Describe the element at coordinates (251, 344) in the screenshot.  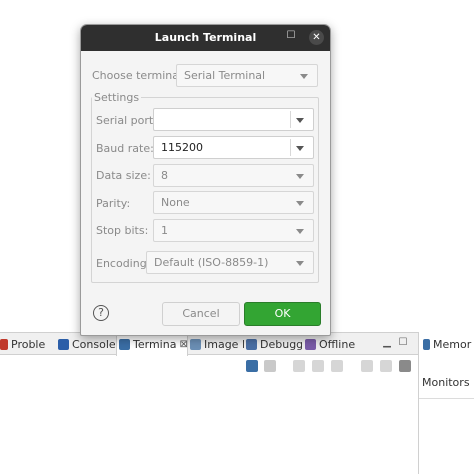
I see `debugger-icon` at that location.